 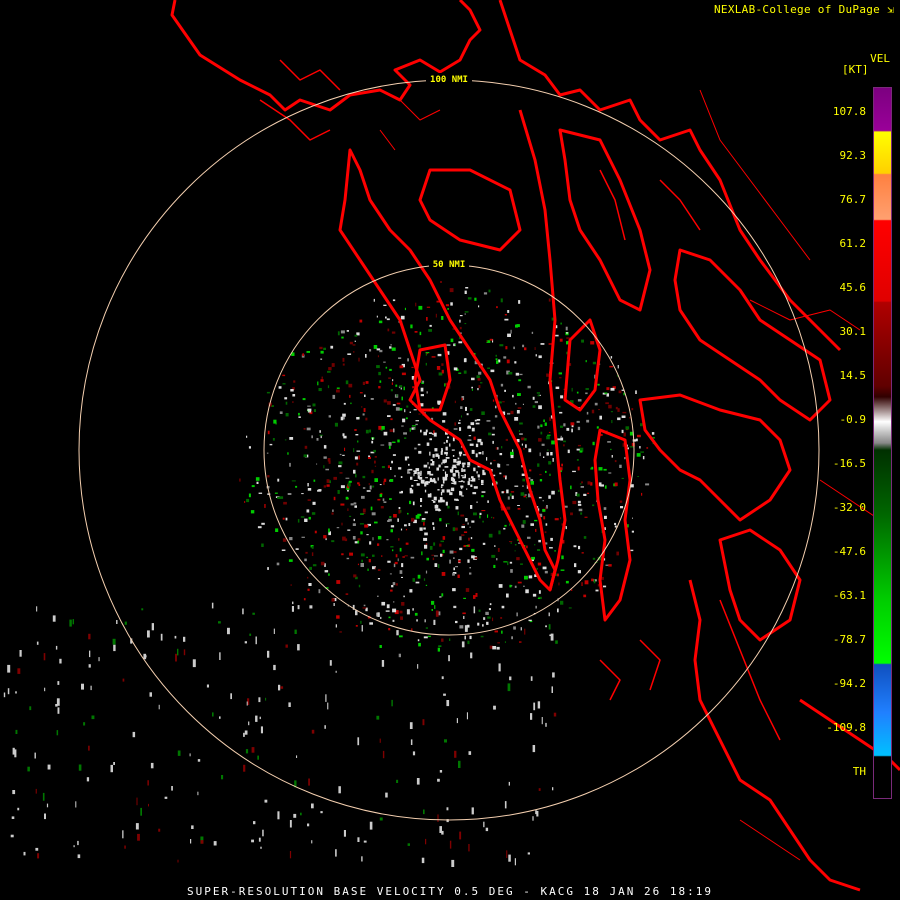 I want to click on credit-link: NEXLAB-College of DuPage ⇲, so click(x=804, y=9).